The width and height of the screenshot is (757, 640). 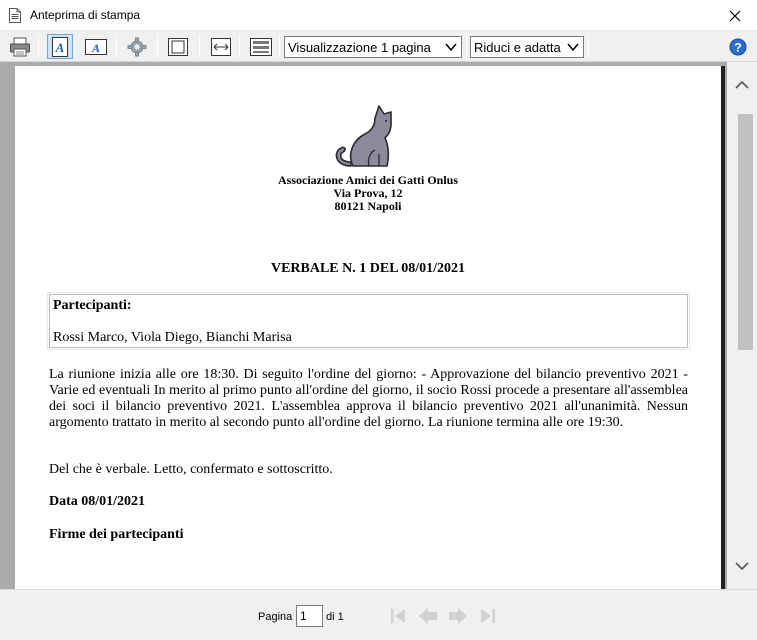 I want to click on arrow-left-icon, so click(x=428, y=616).